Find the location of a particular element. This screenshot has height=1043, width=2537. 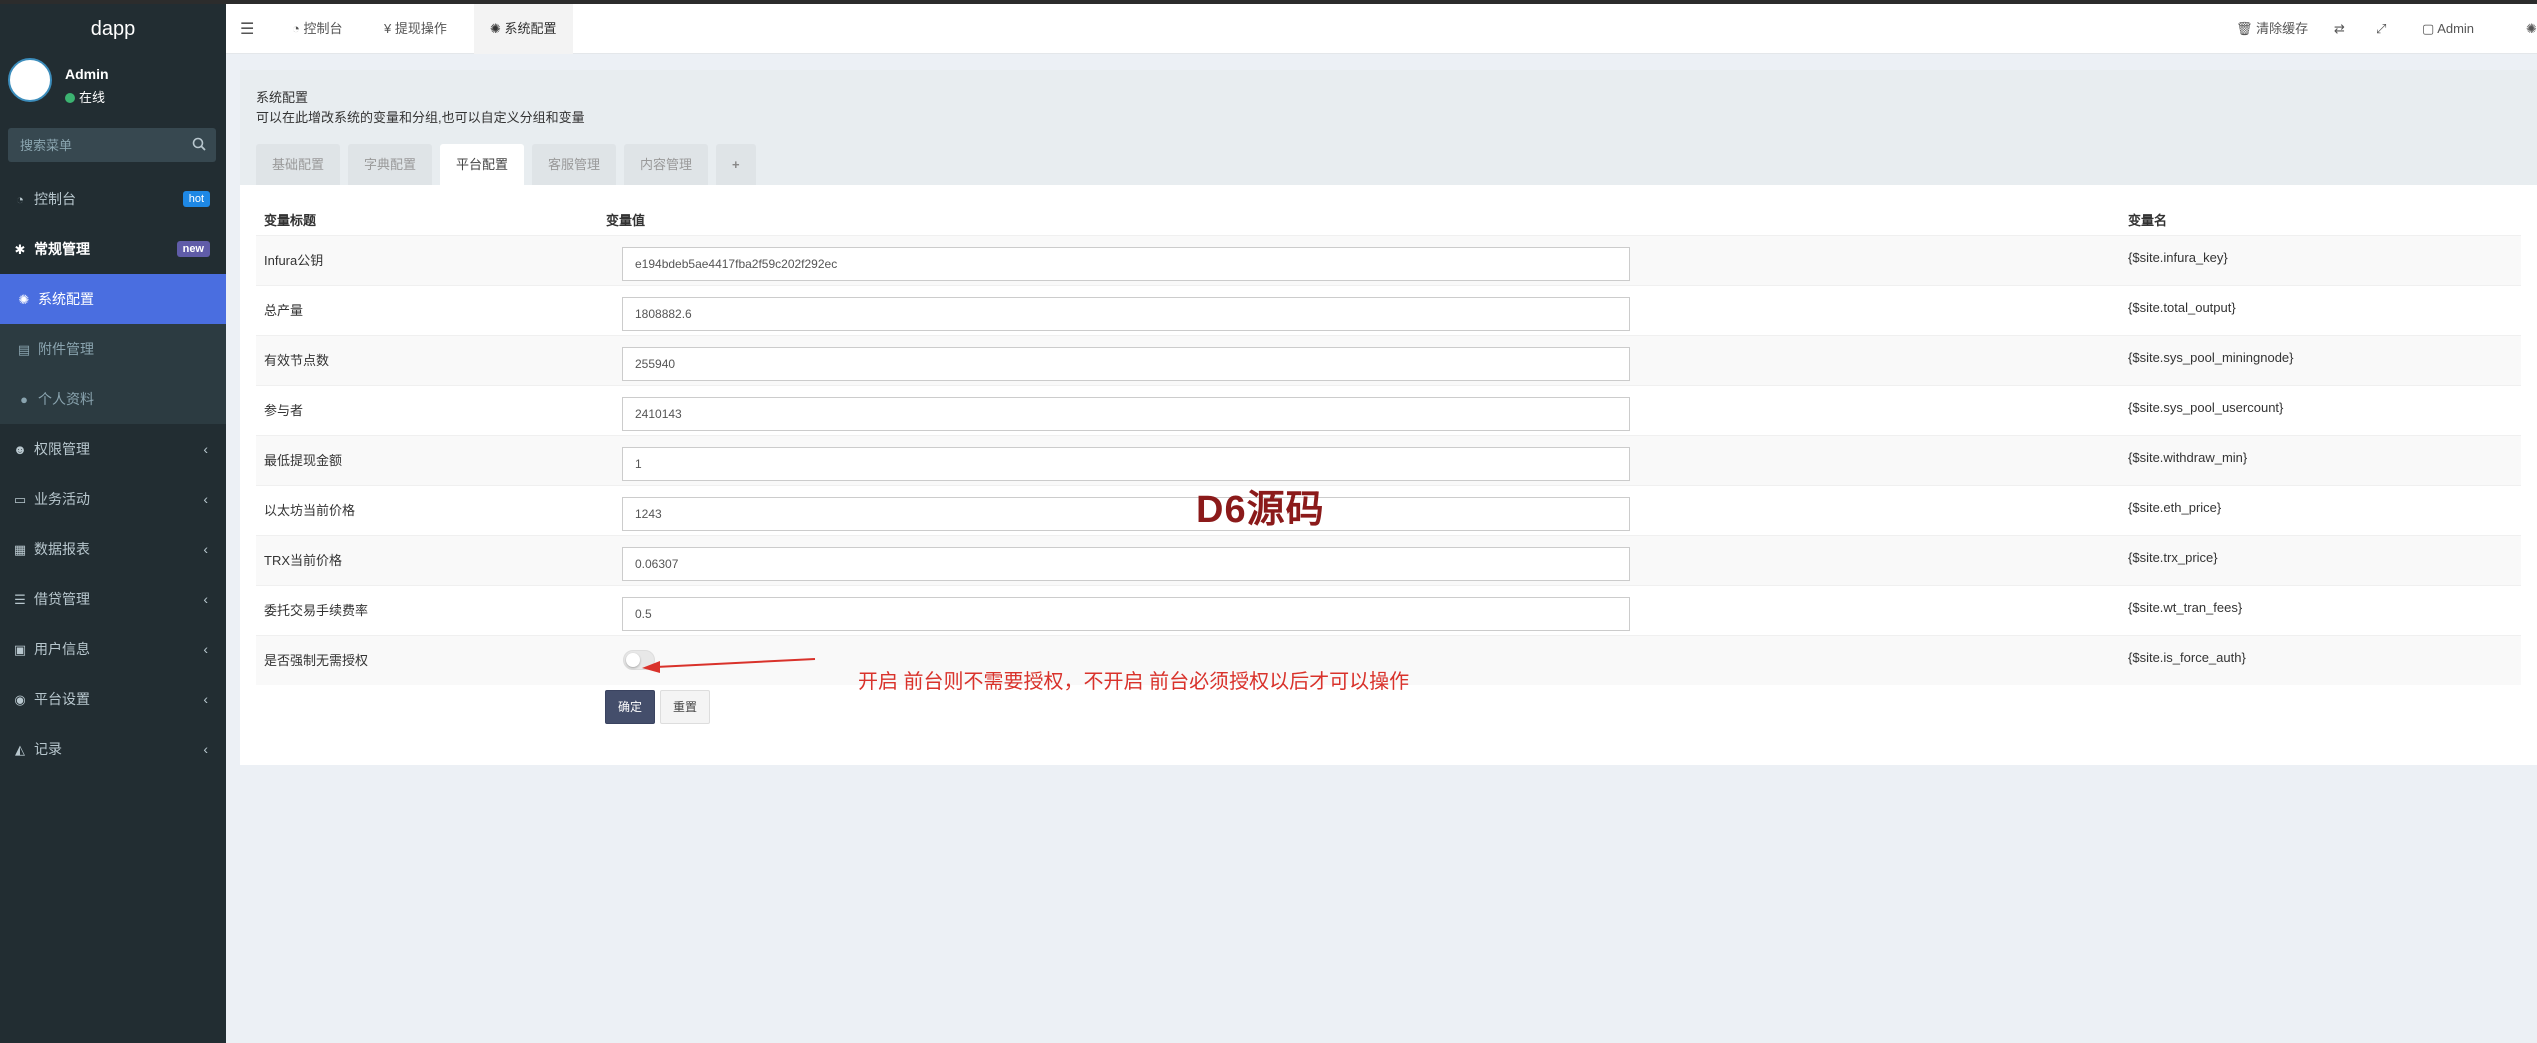

sidebar-item-permissions: ☻ 权限管理 ‹ is located at coordinates (113, 449).